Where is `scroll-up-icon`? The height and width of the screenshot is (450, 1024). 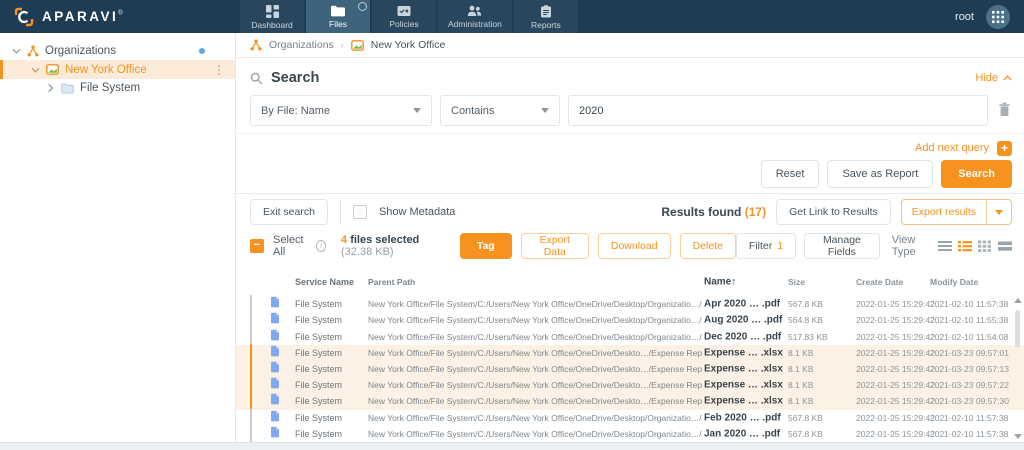 scroll-up-icon is located at coordinates (1018, 300).